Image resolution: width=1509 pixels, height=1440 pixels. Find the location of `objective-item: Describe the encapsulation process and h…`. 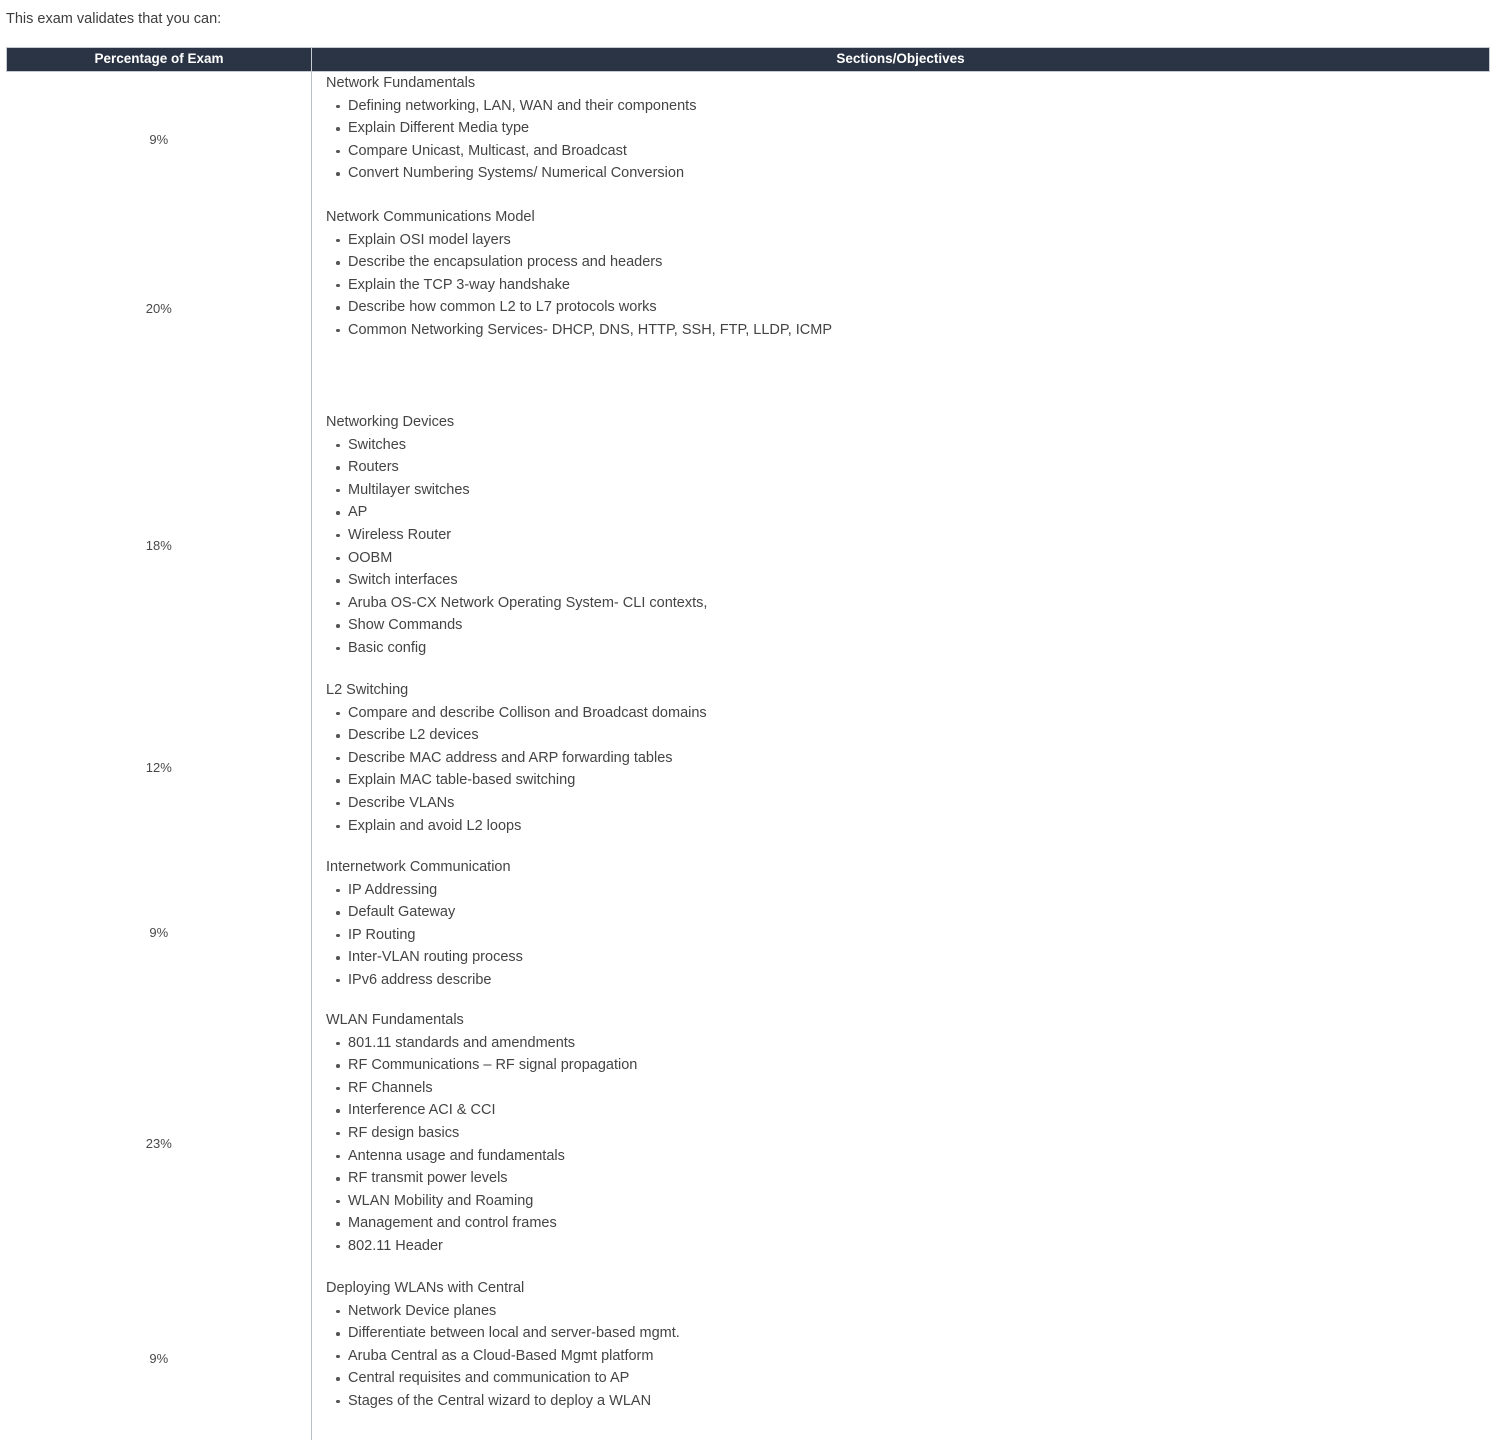

objective-item: Describe the encapsulation process and h… is located at coordinates (908, 262).